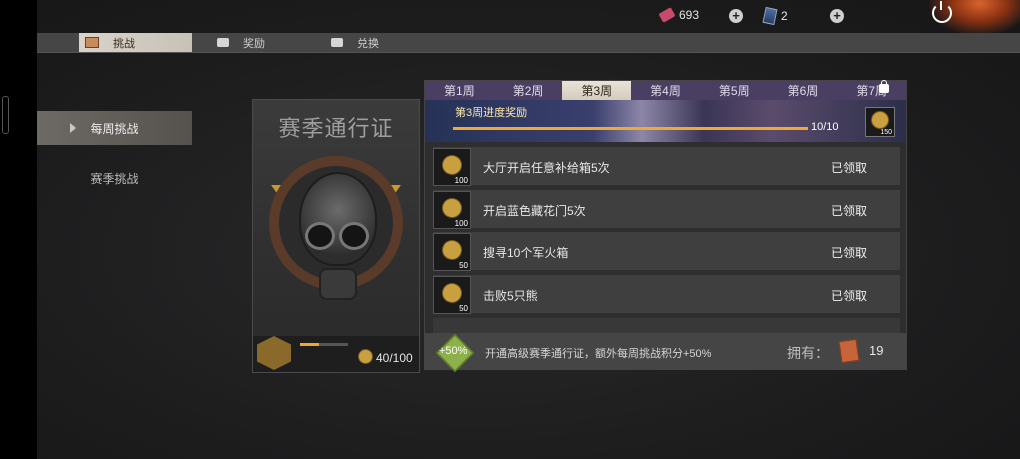 The height and width of the screenshot is (459, 1020). Describe the element at coordinates (526, 253) in the screenshot. I see `task-description: 搜寻10个军火箱` at that location.